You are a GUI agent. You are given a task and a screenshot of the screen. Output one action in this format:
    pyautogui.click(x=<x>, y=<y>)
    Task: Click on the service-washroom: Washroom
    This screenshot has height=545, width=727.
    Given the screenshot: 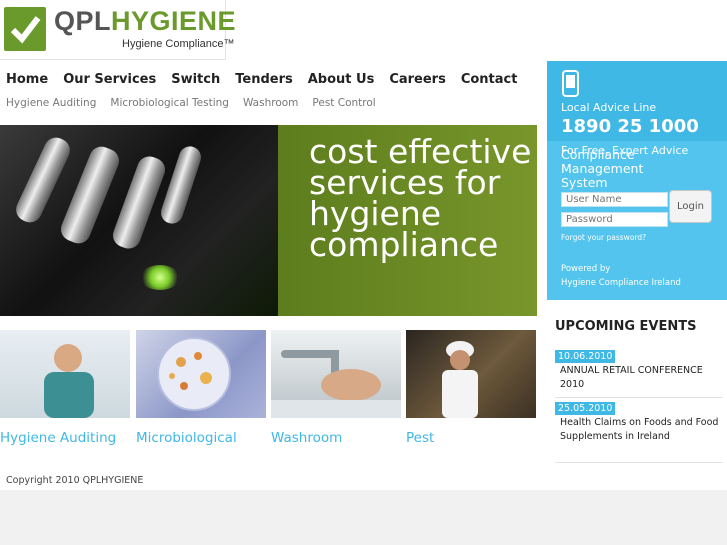 What is the action you would take?
    pyautogui.click(x=306, y=438)
    